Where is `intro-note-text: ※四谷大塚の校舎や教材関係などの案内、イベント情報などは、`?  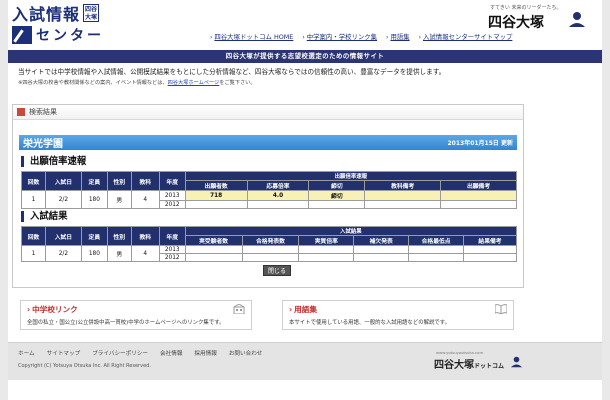 intro-note-text: ※四谷大塚の校舎や教材関係などの案内、イベント情報などは、 is located at coordinates (93, 83).